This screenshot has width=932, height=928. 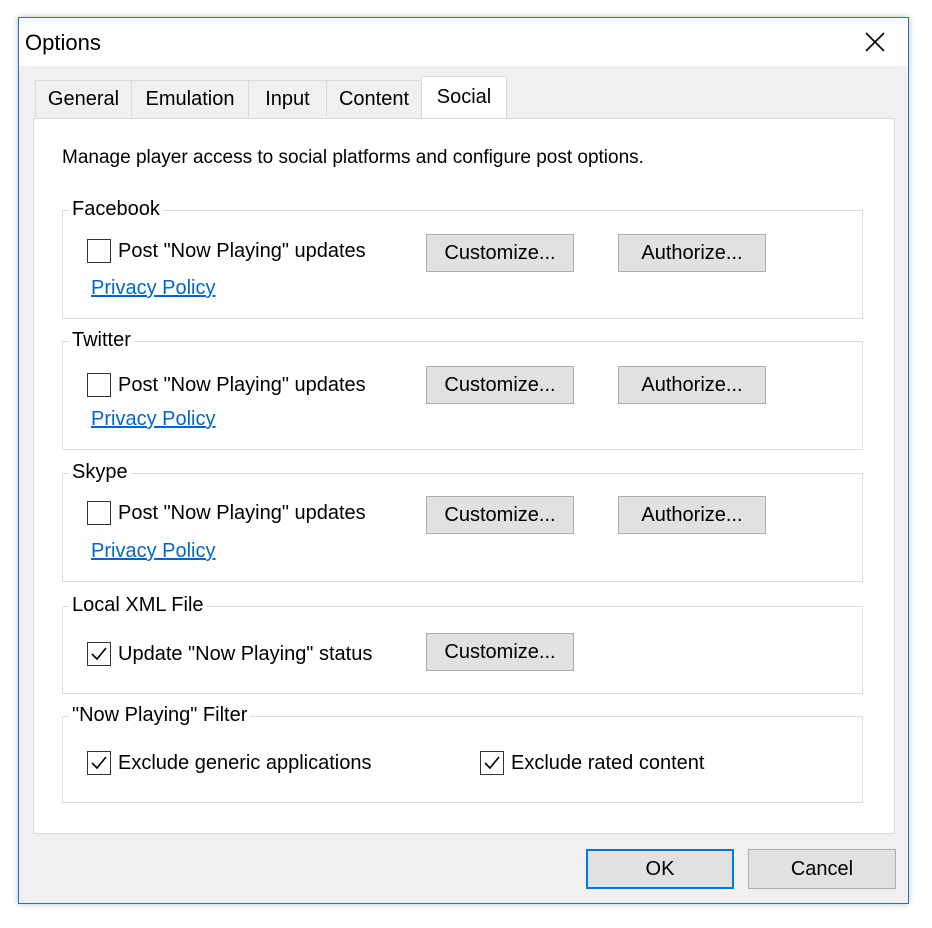 What do you see at coordinates (287, 98) in the screenshot?
I see `tab-input: Input` at bounding box center [287, 98].